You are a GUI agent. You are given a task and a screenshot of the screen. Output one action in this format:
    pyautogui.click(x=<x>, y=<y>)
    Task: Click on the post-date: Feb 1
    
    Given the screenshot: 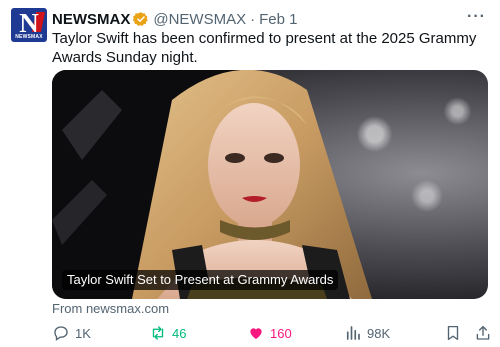 What is the action you would take?
    pyautogui.click(x=278, y=19)
    